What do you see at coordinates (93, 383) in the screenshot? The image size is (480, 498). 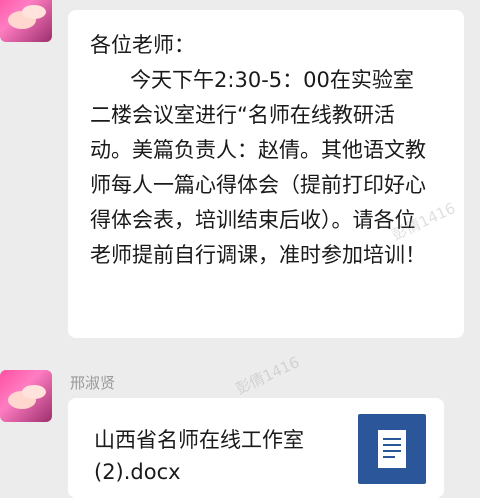 I see `sender-name-2: 邢淑贤` at bounding box center [93, 383].